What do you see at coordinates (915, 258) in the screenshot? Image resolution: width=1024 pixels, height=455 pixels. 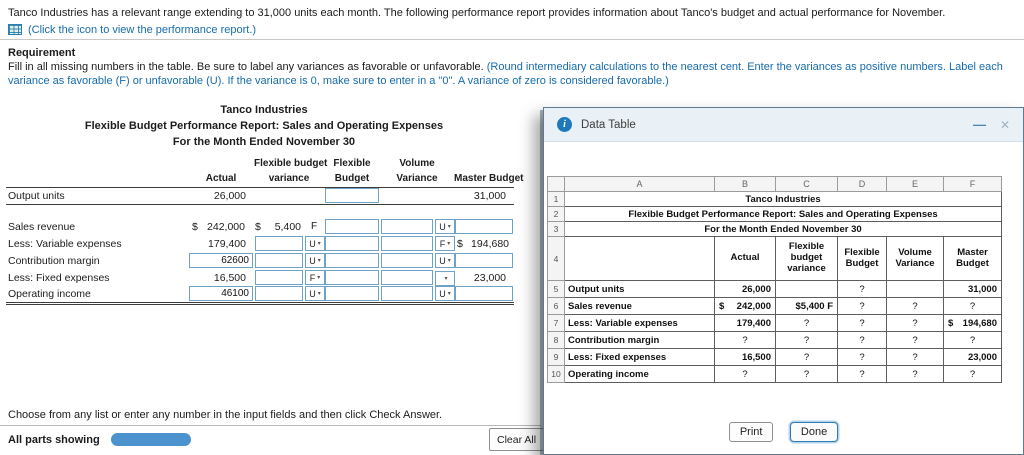 I see `dt-header-volume-variance: Volume Variance` at bounding box center [915, 258].